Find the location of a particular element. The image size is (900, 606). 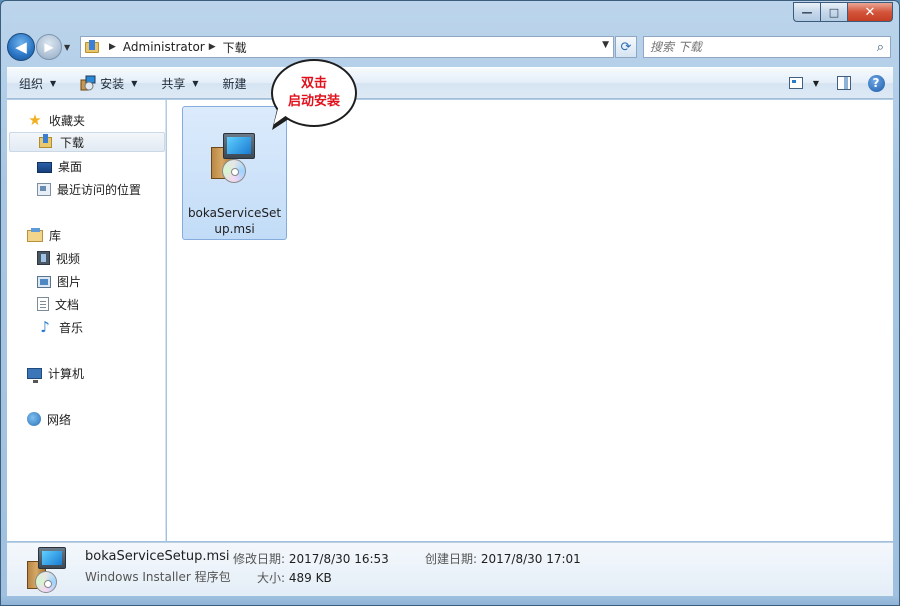

modified-value: 2017/8/30 16:53 is located at coordinates (338, 559).